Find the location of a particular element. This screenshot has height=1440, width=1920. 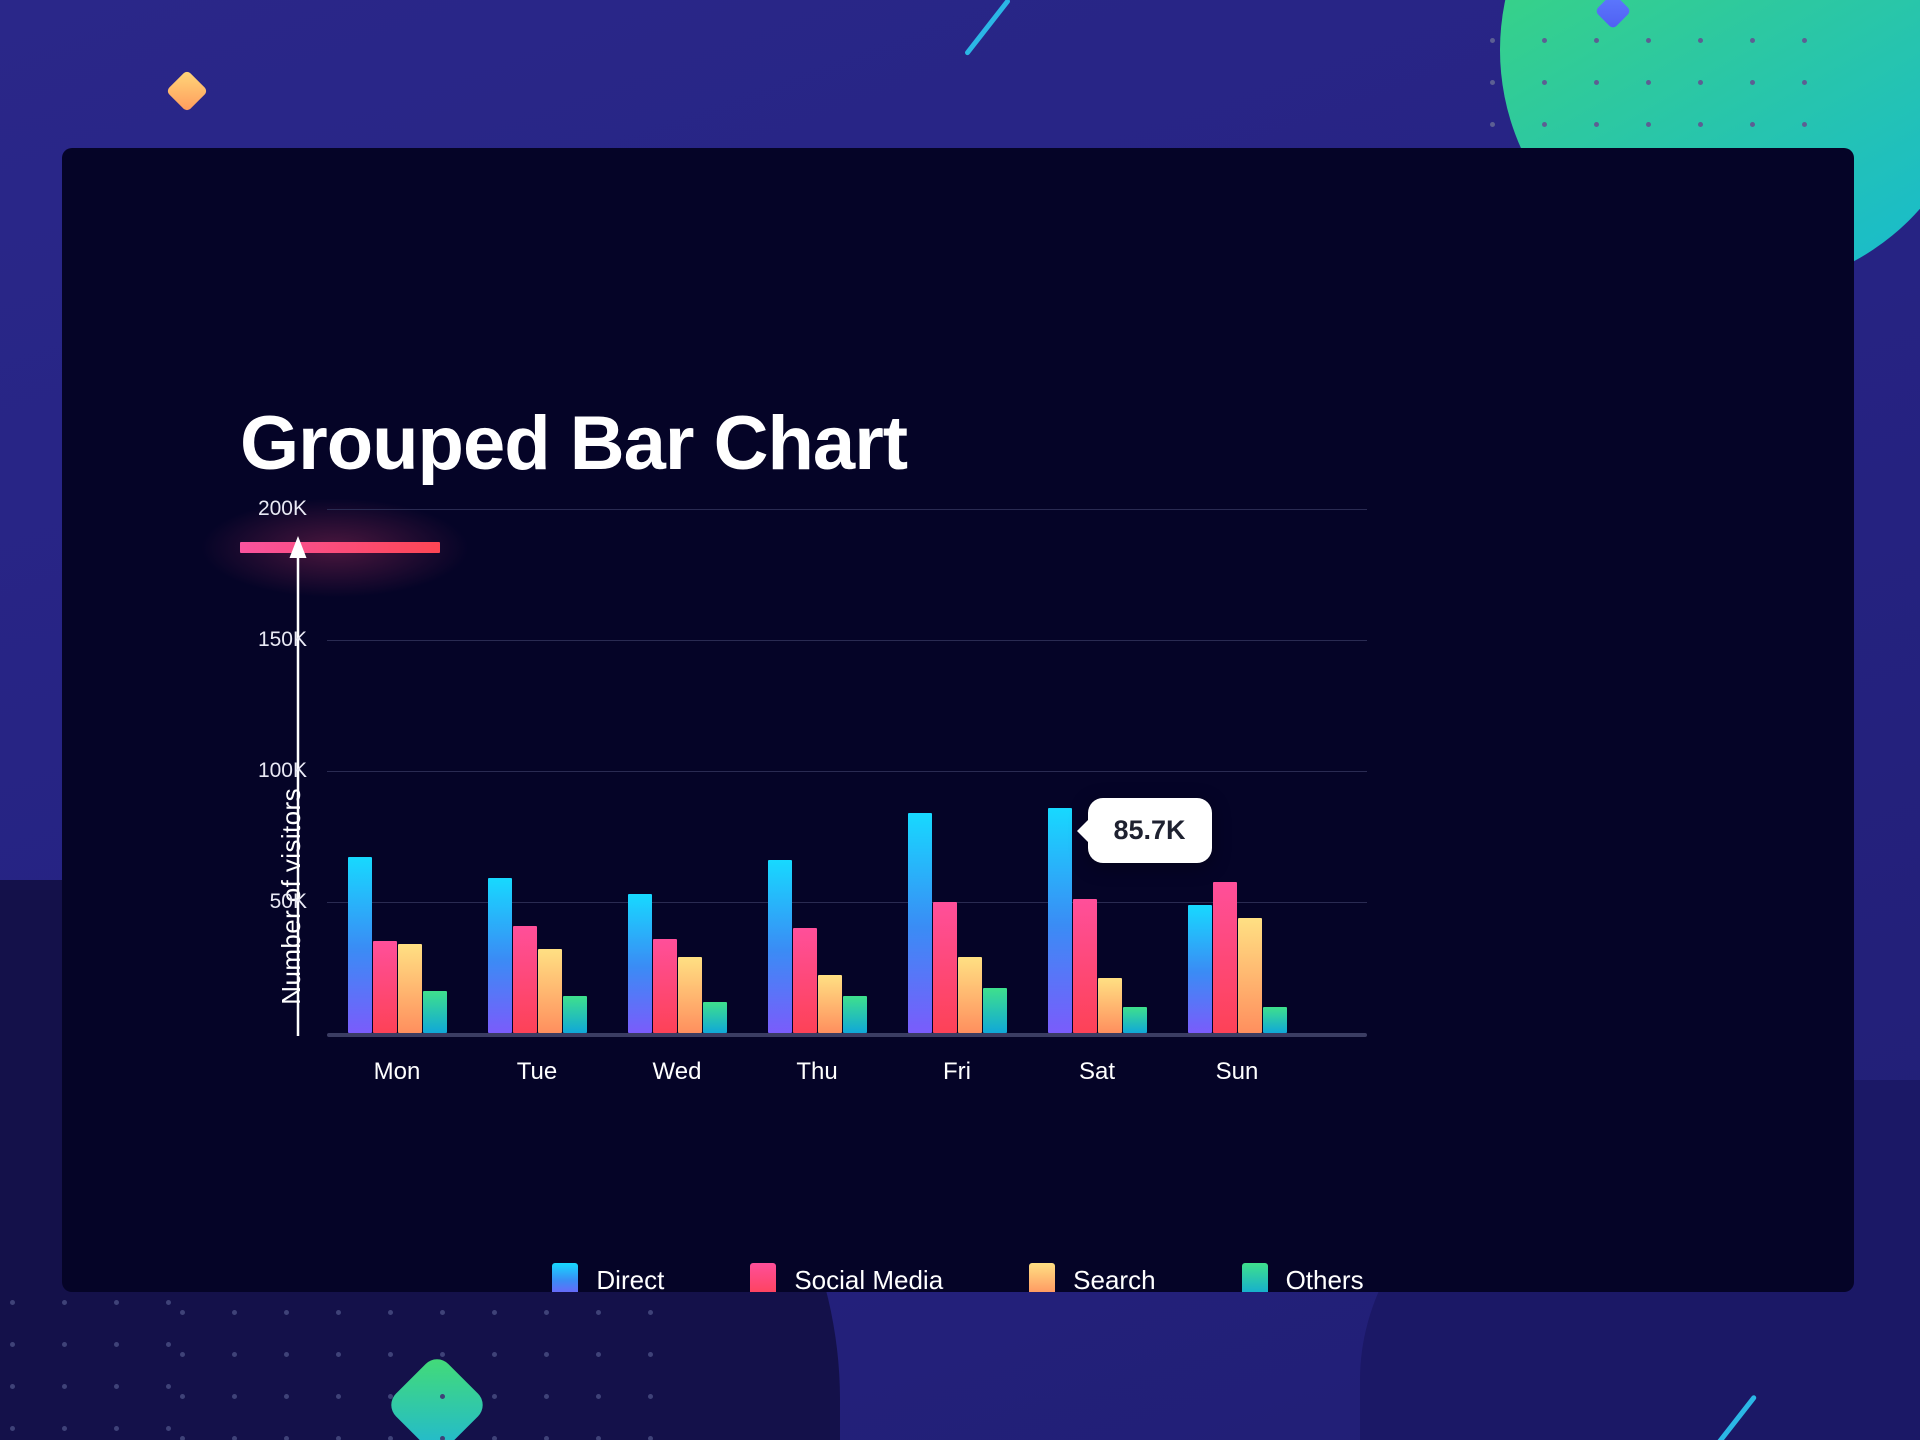

data-tooltip: 85.7K is located at coordinates (1149, 831).